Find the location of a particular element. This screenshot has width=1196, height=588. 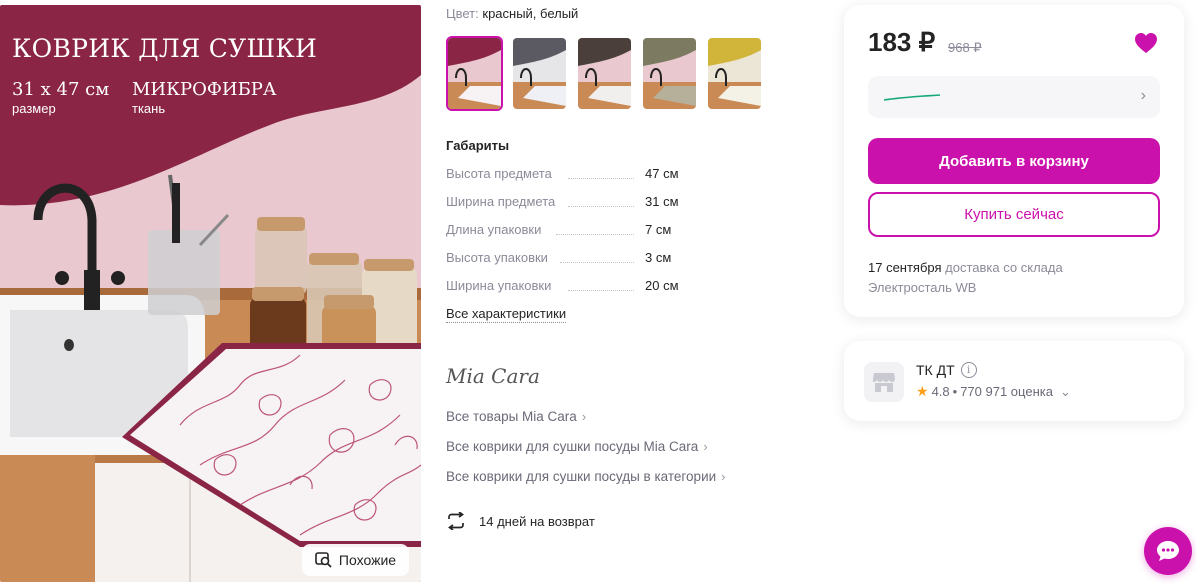

current-price: 183 ₽ is located at coordinates (902, 42).